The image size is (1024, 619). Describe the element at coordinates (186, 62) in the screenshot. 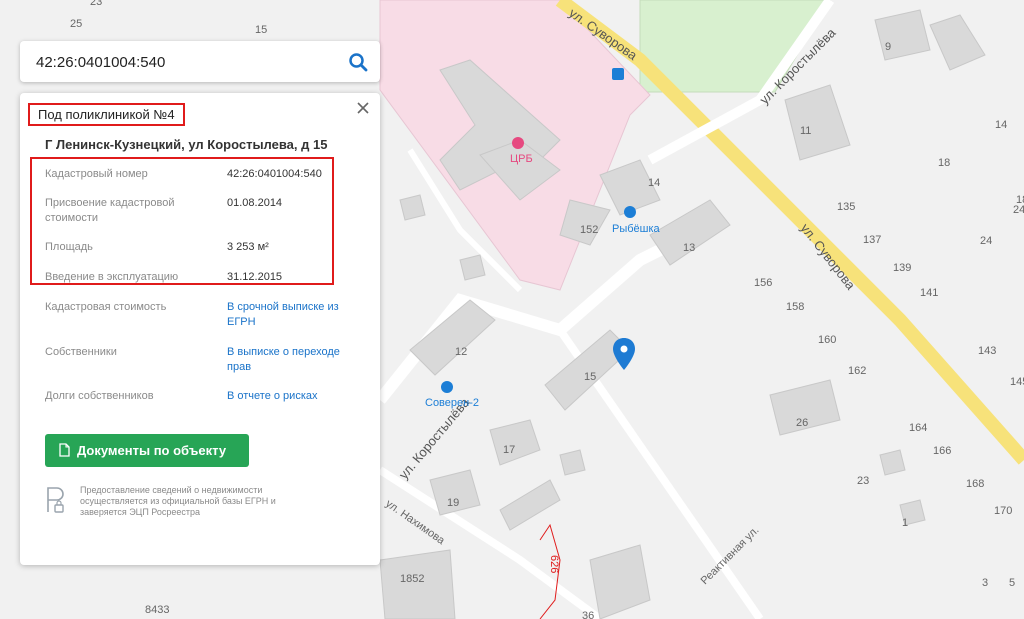

I see `search-input` at that location.